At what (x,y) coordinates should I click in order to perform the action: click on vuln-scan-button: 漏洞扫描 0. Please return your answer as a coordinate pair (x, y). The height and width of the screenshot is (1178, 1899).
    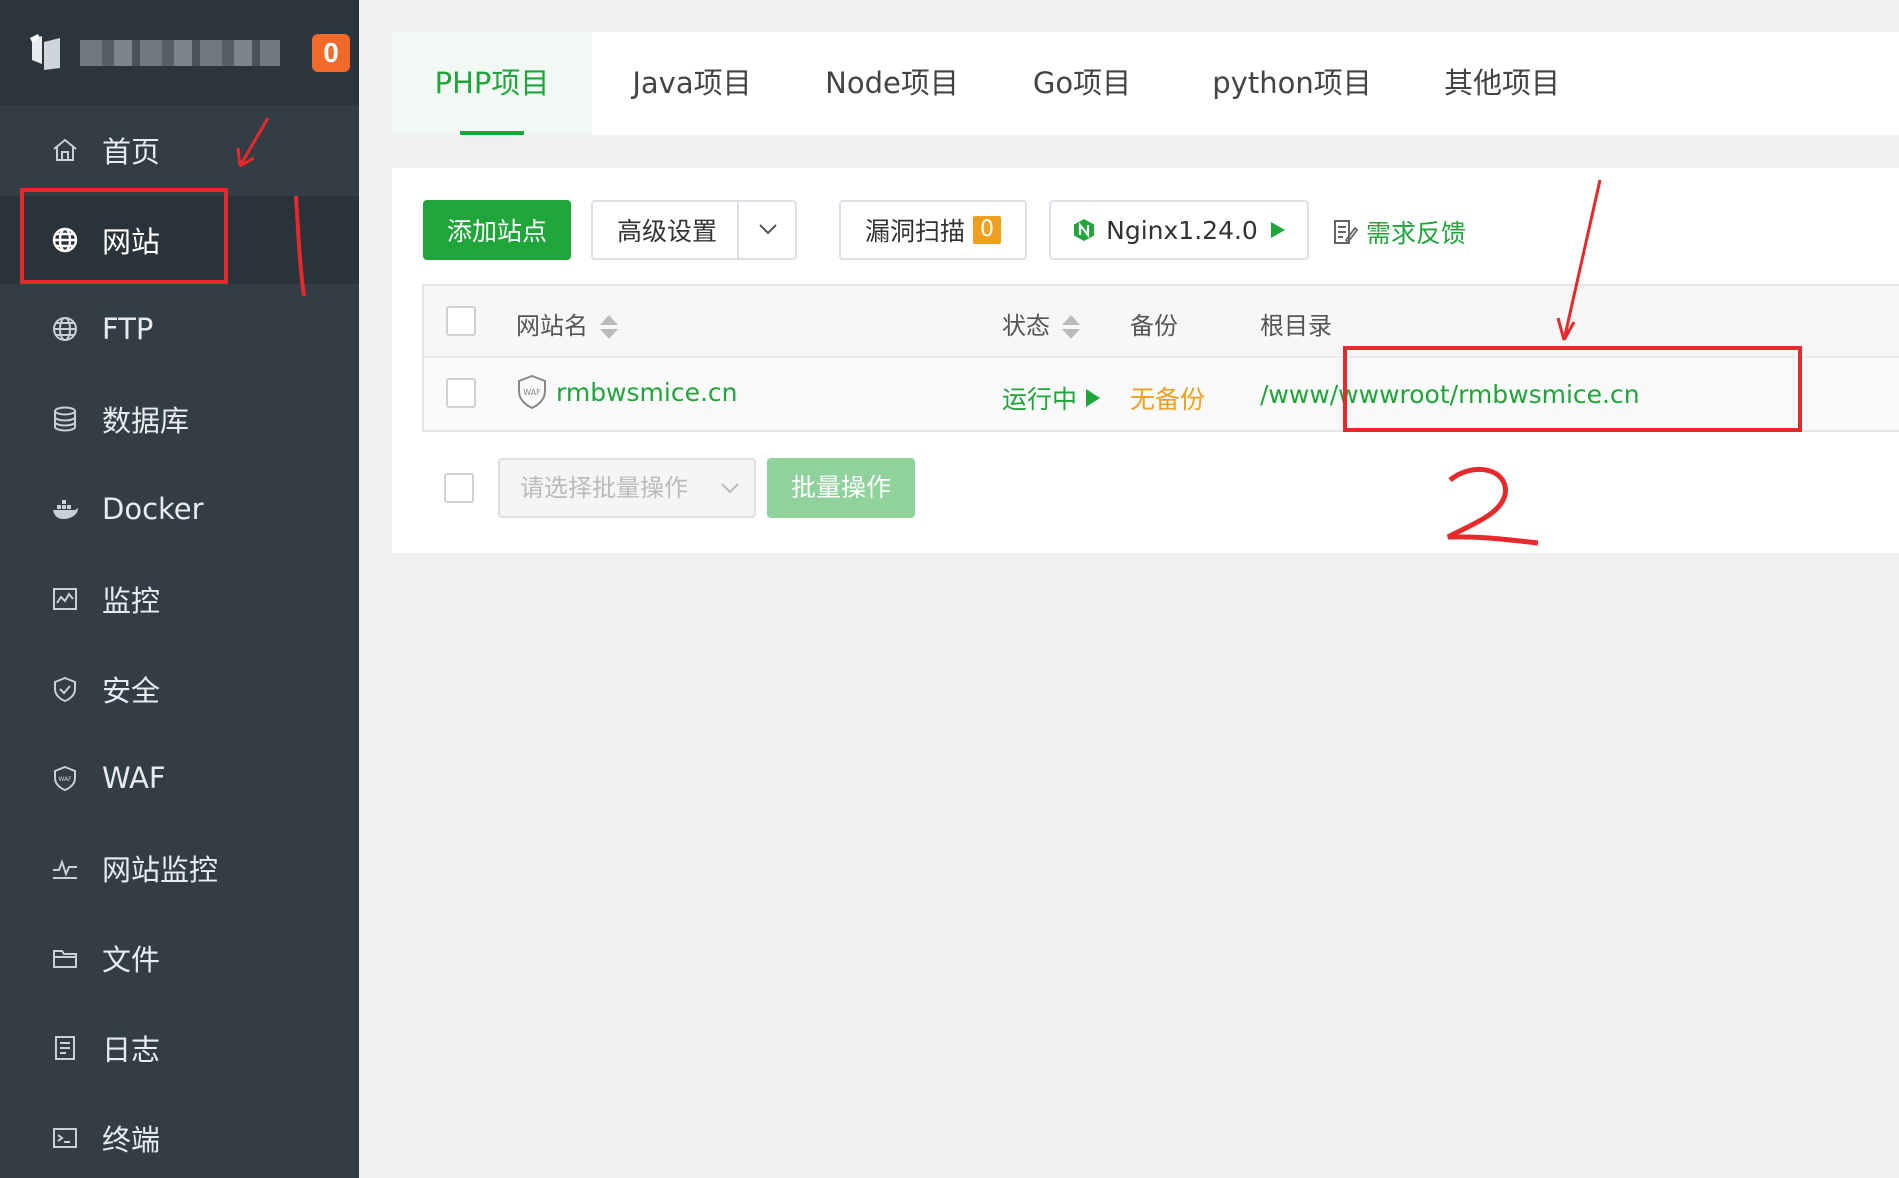
    Looking at the image, I should click on (933, 230).